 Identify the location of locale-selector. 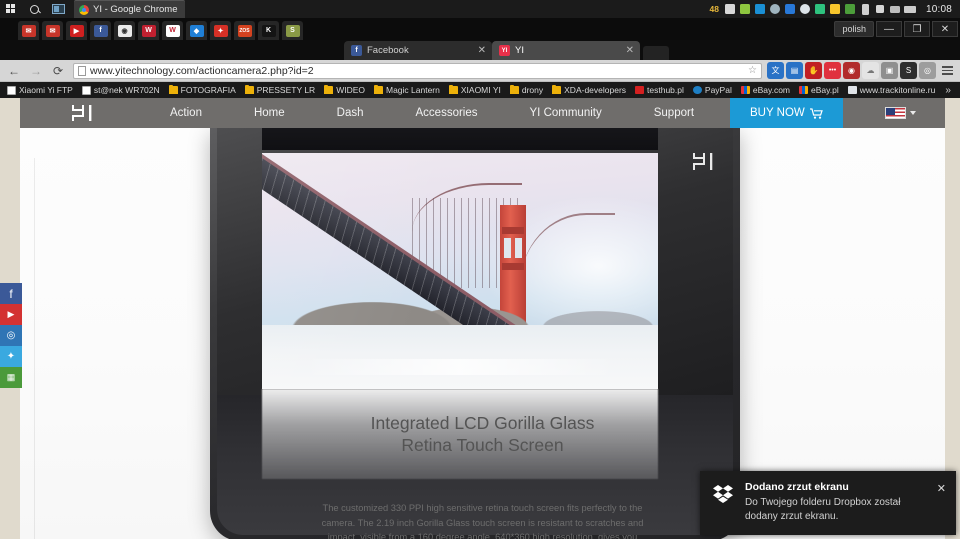
(900, 113).